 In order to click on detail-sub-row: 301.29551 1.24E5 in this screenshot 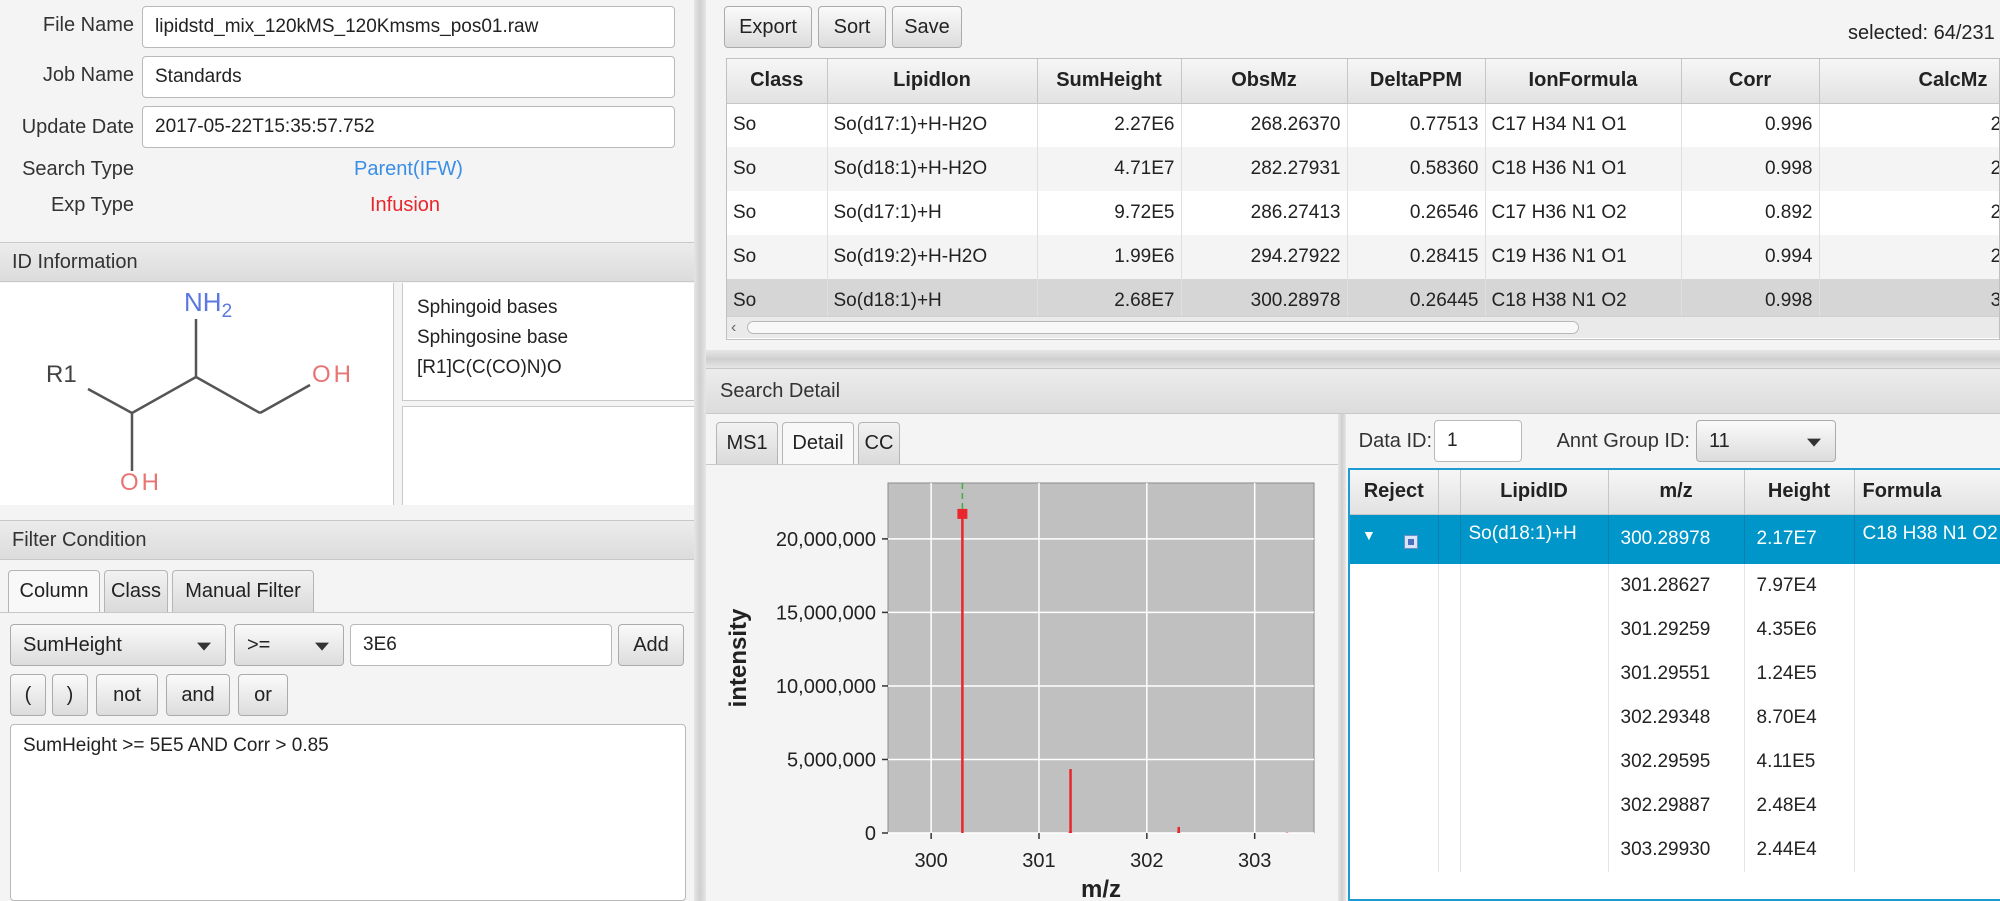, I will do `click(1675, 674)`.